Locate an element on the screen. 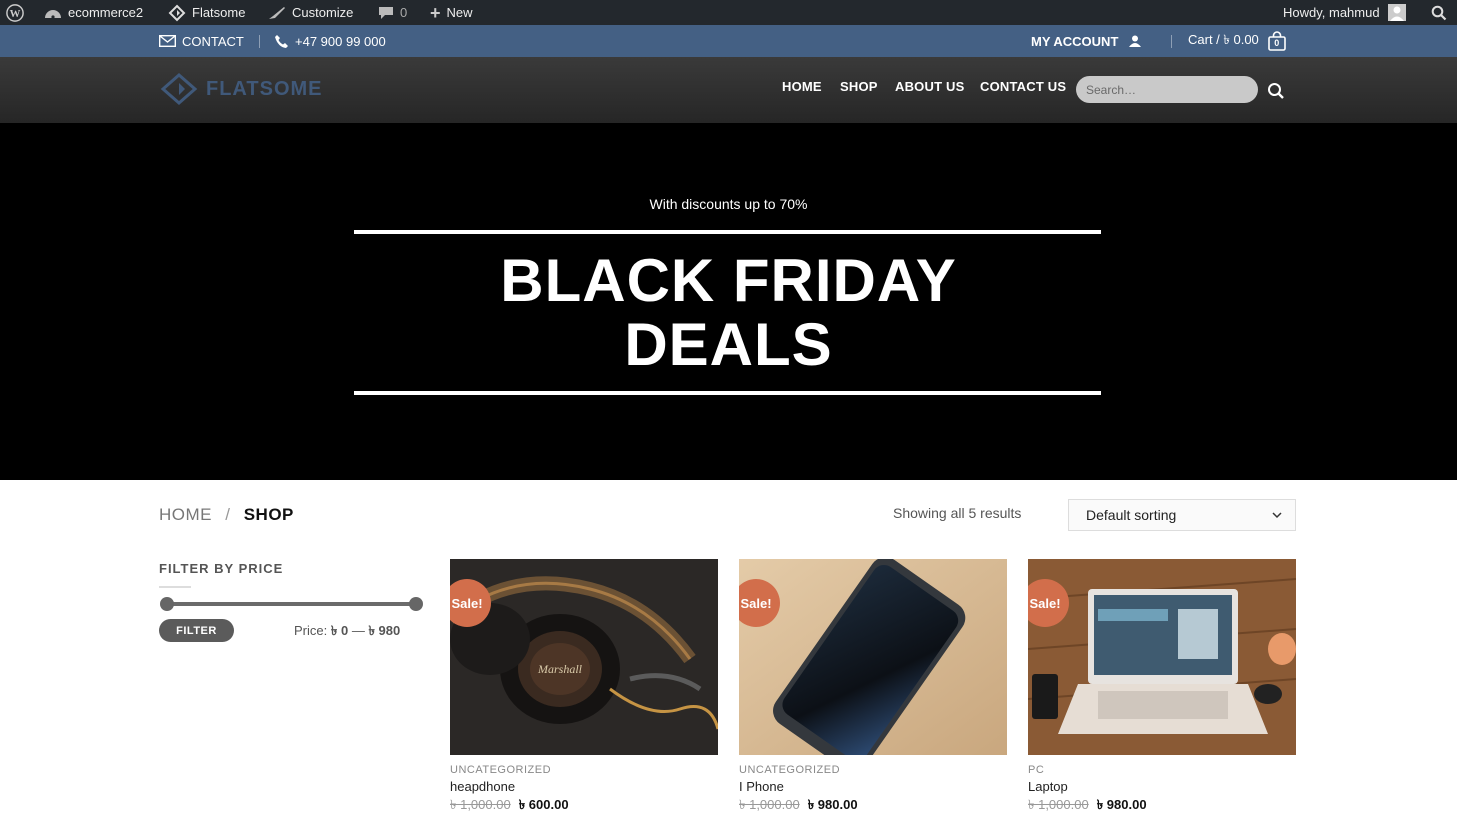  cart-bag-icon: 0 is located at coordinates (1277, 41).